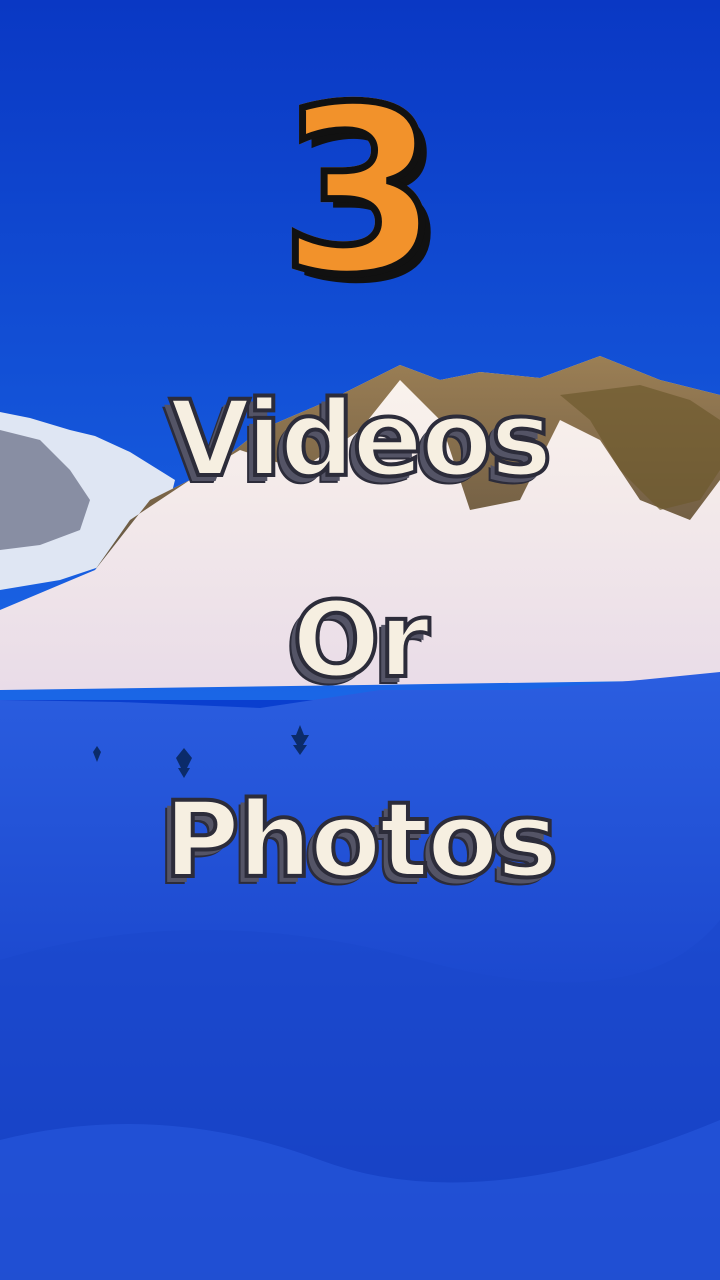 This screenshot has width=720, height=1280. I want to click on caption-line-1: Videos, so click(361, 439).